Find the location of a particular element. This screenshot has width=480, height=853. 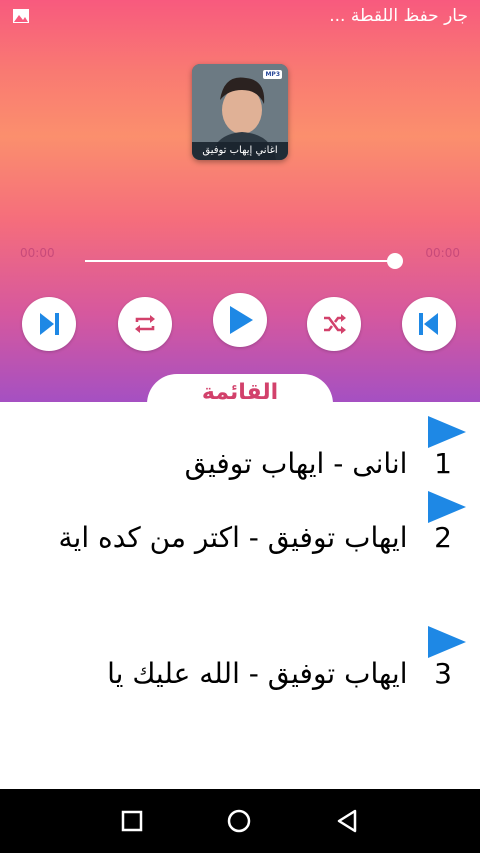

list-item: 2 ايهاب توفيق - اكتر من كده اية is located at coordinates (242, 538).